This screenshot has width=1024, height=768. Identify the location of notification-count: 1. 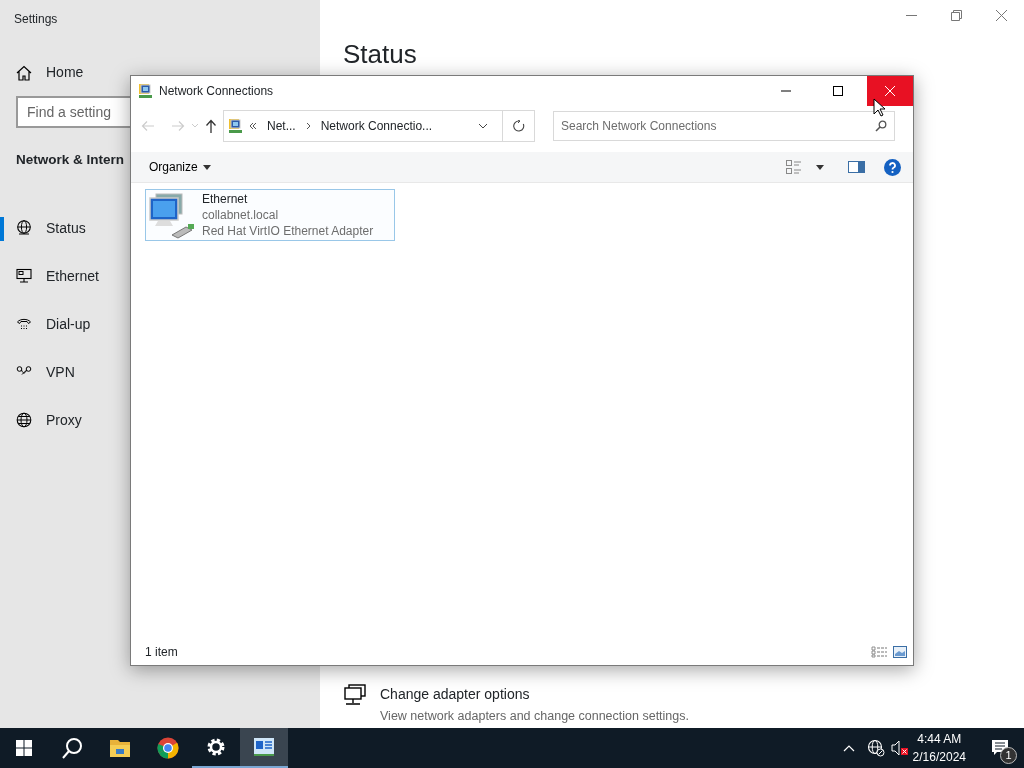
(1008, 755).